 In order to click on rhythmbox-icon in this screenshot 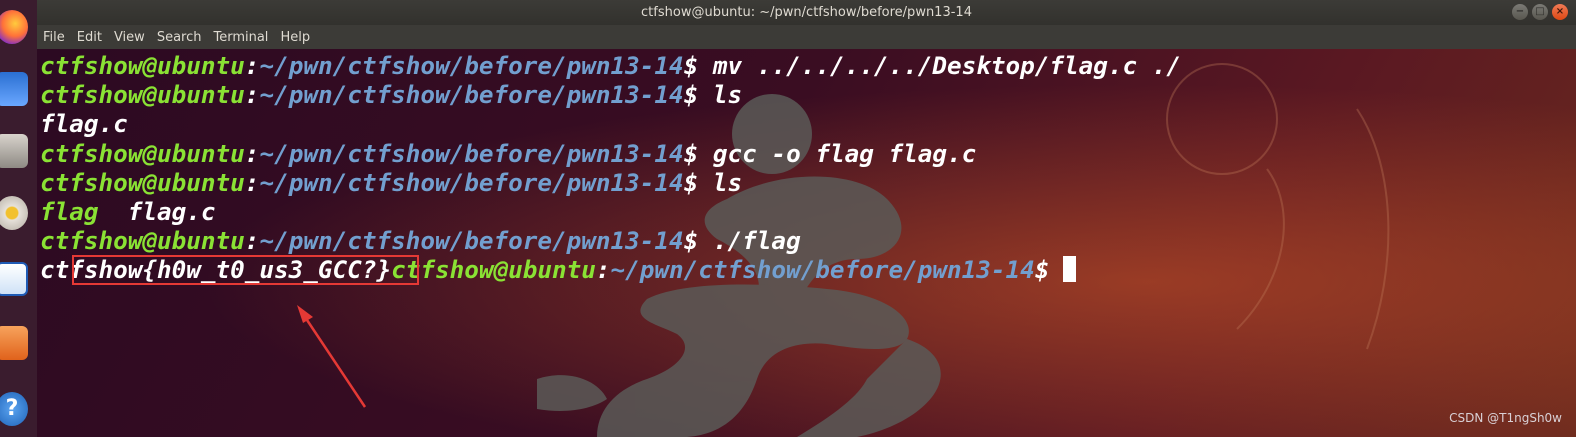, I will do `click(14, 213)`.